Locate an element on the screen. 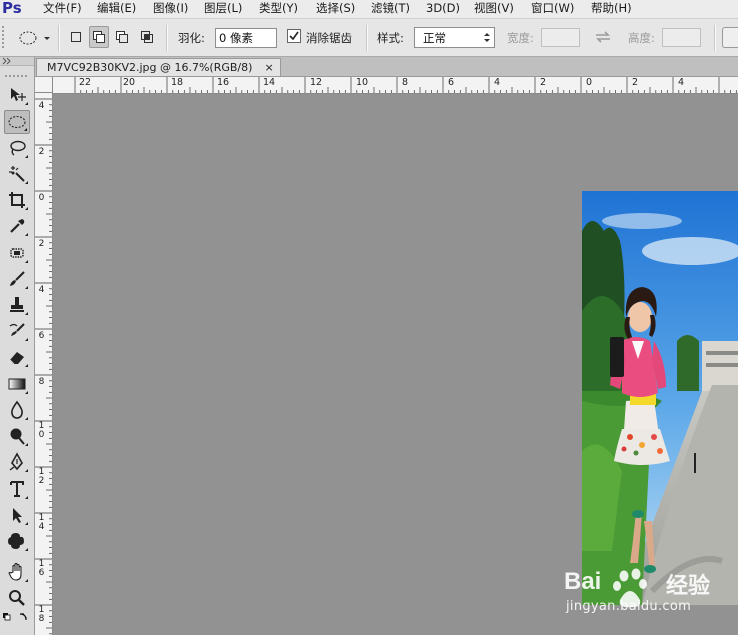 This screenshot has width=738, height=635. crop-icon is located at coordinates (17, 200).